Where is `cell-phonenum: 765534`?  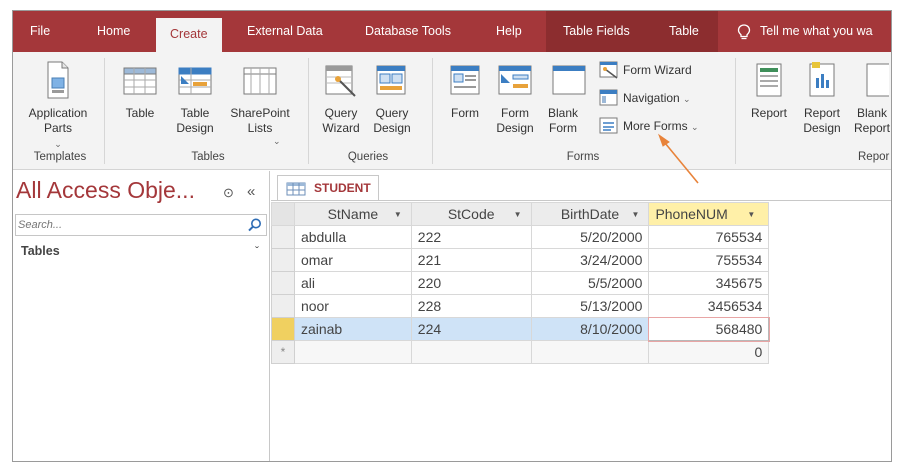 cell-phonenum: 765534 is located at coordinates (709, 237).